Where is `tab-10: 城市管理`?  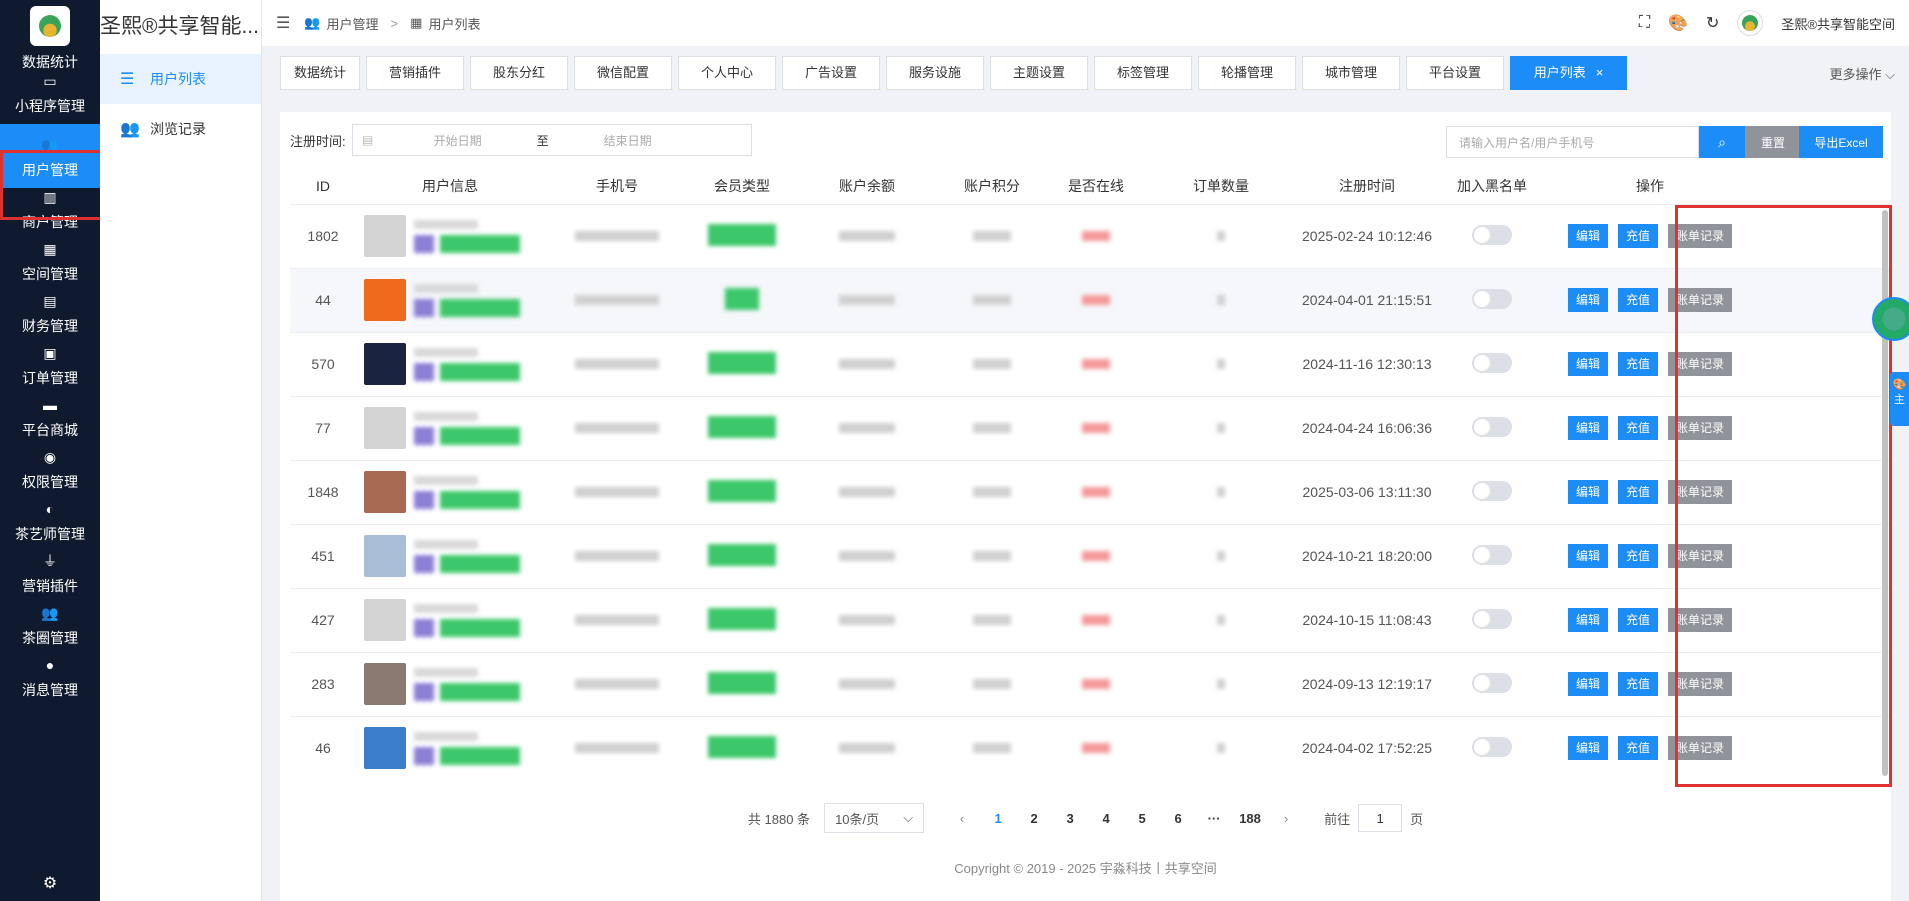 tab-10: 城市管理 is located at coordinates (1351, 73).